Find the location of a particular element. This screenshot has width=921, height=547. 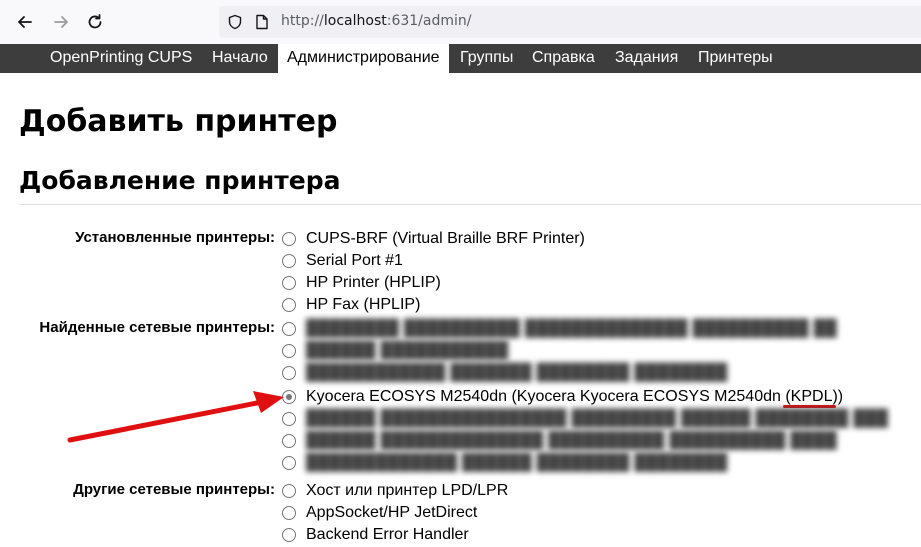

section-title: Добавление принтера is located at coordinates (180, 180).